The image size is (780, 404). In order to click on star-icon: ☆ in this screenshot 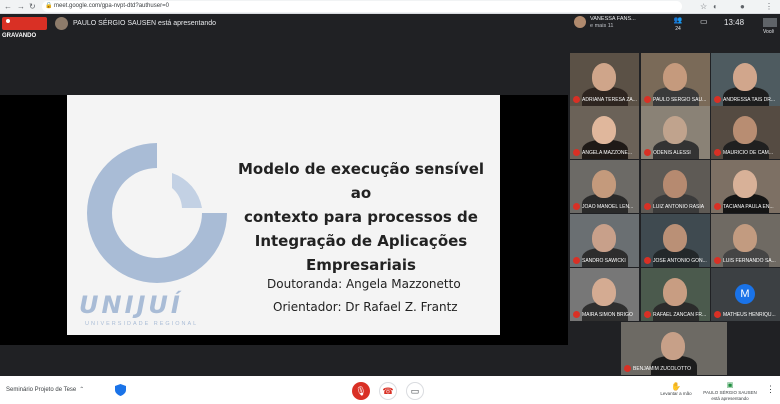, I will do `click(703, 6)`.